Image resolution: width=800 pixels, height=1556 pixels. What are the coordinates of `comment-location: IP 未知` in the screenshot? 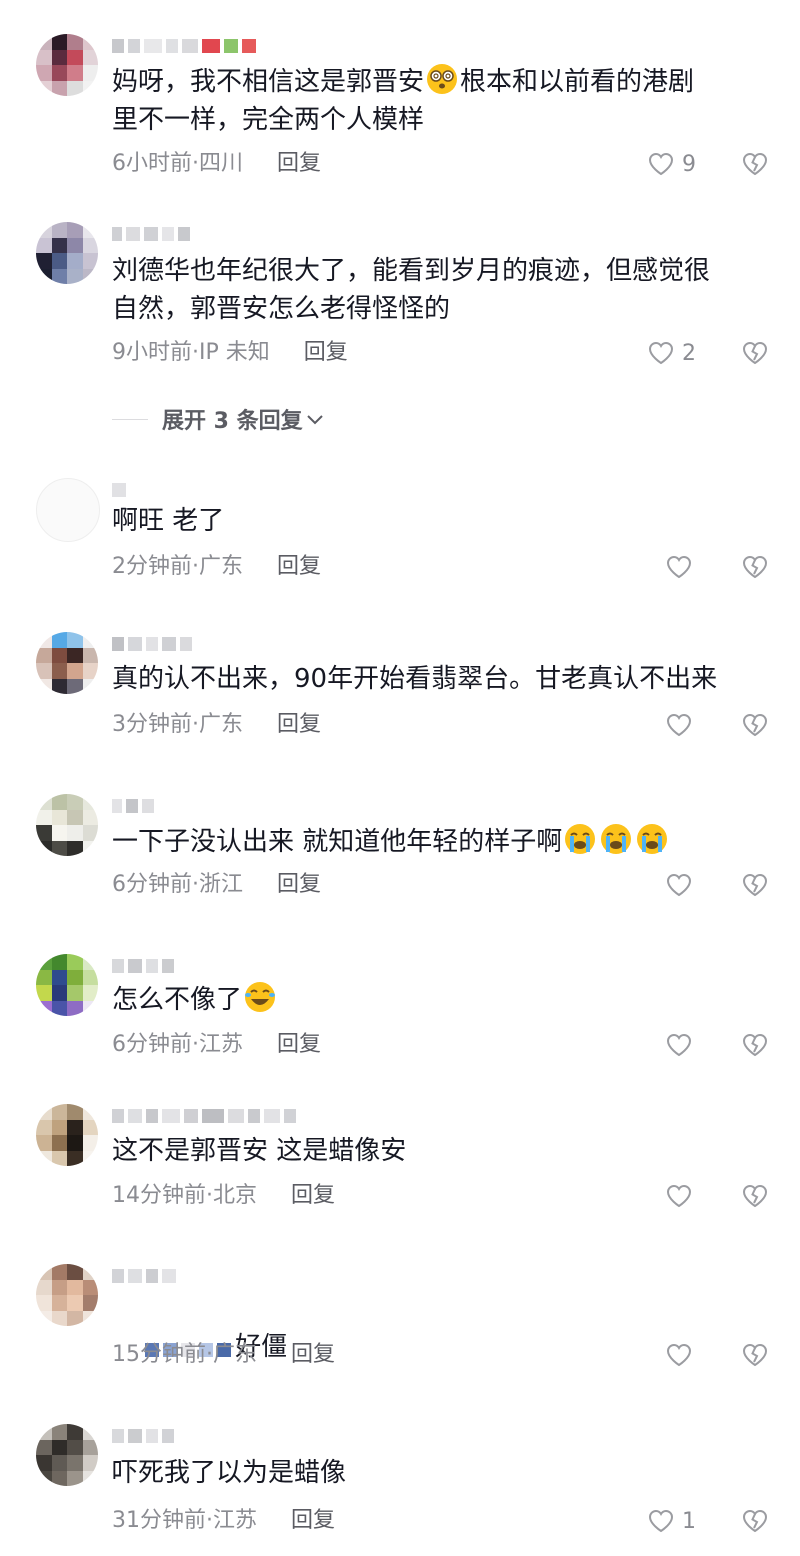 It's located at (234, 352).